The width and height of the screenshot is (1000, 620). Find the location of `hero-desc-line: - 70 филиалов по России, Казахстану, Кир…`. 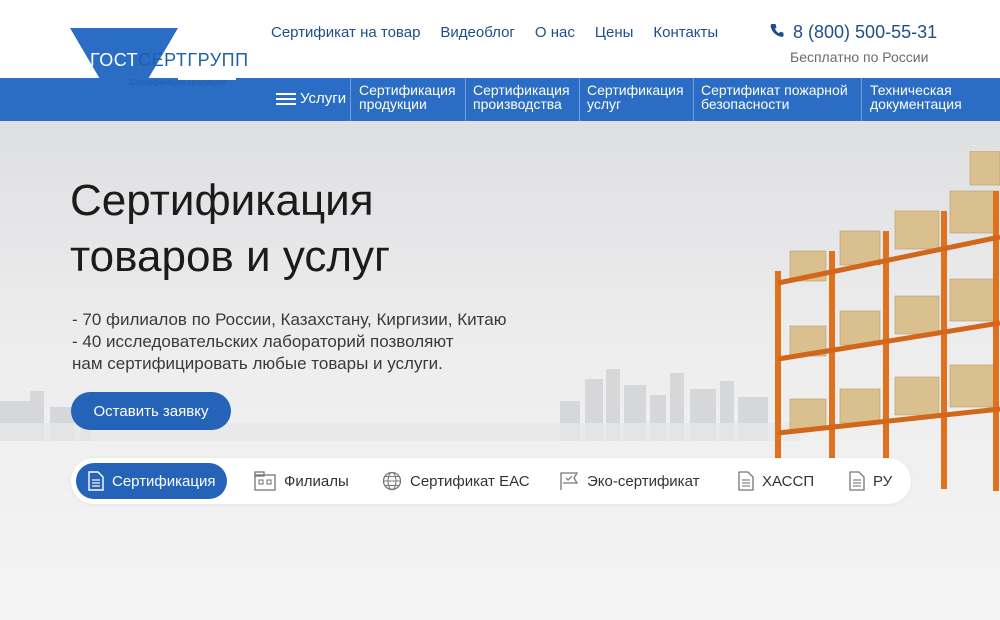

hero-desc-line: - 70 филиалов по России, Казахстану, Кир… is located at coordinates (289, 319).